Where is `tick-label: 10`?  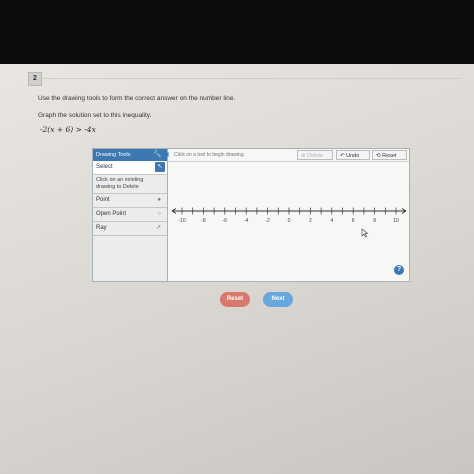
tick-label: 10 is located at coordinates (396, 221).